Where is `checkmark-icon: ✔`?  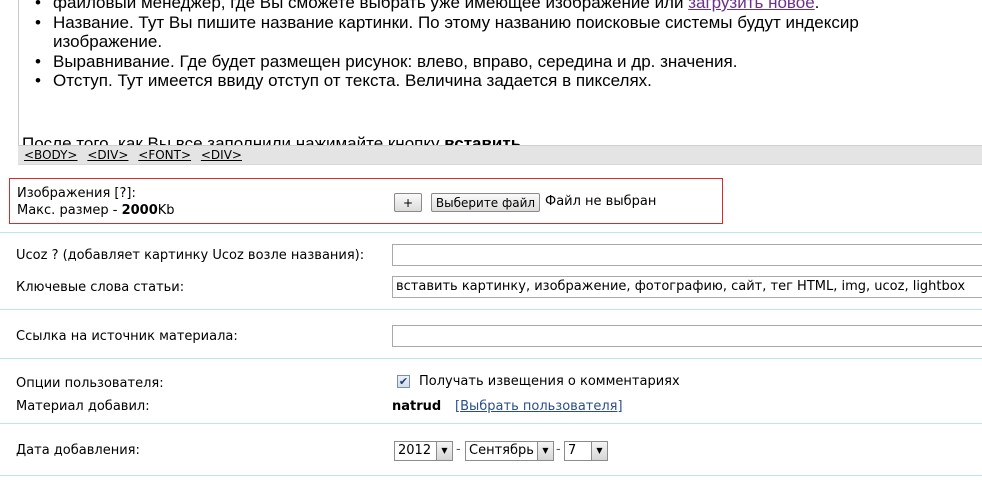 checkmark-icon: ✔ is located at coordinates (403, 381).